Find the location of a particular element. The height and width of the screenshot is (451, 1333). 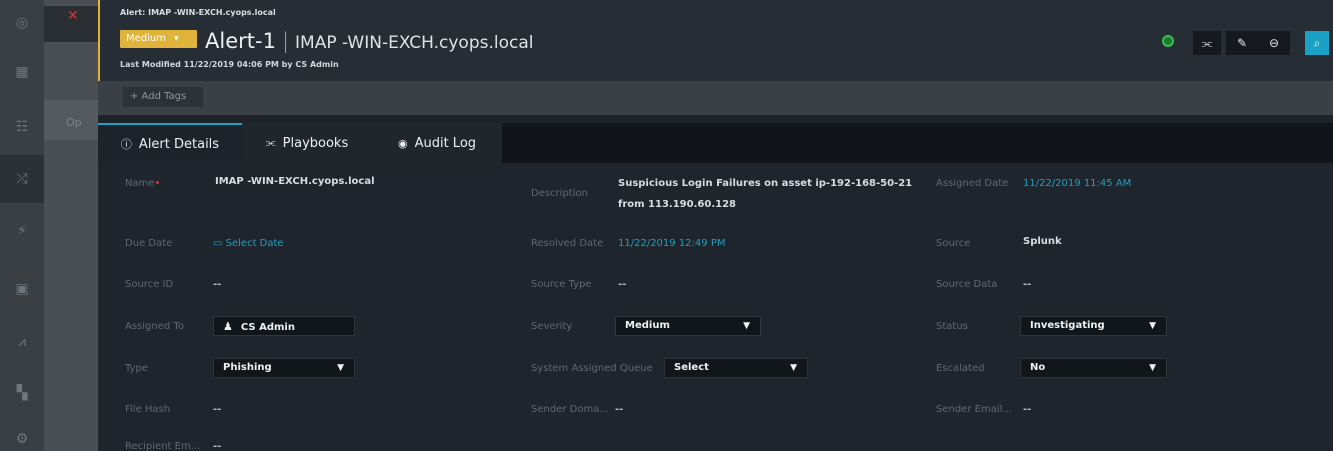

queue-label: System Assigned Queue is located at coordinates (592, 368).